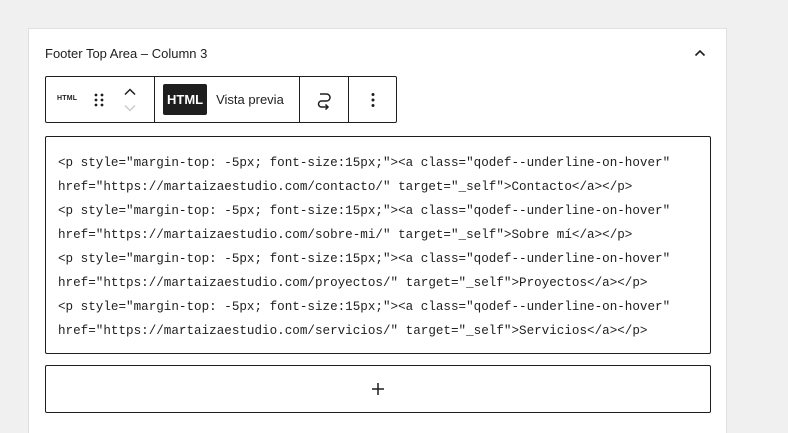 Image resolution: width=788 pixels, height=433 pixels. I want to click on html-tab: HTML, so click(185, 99).